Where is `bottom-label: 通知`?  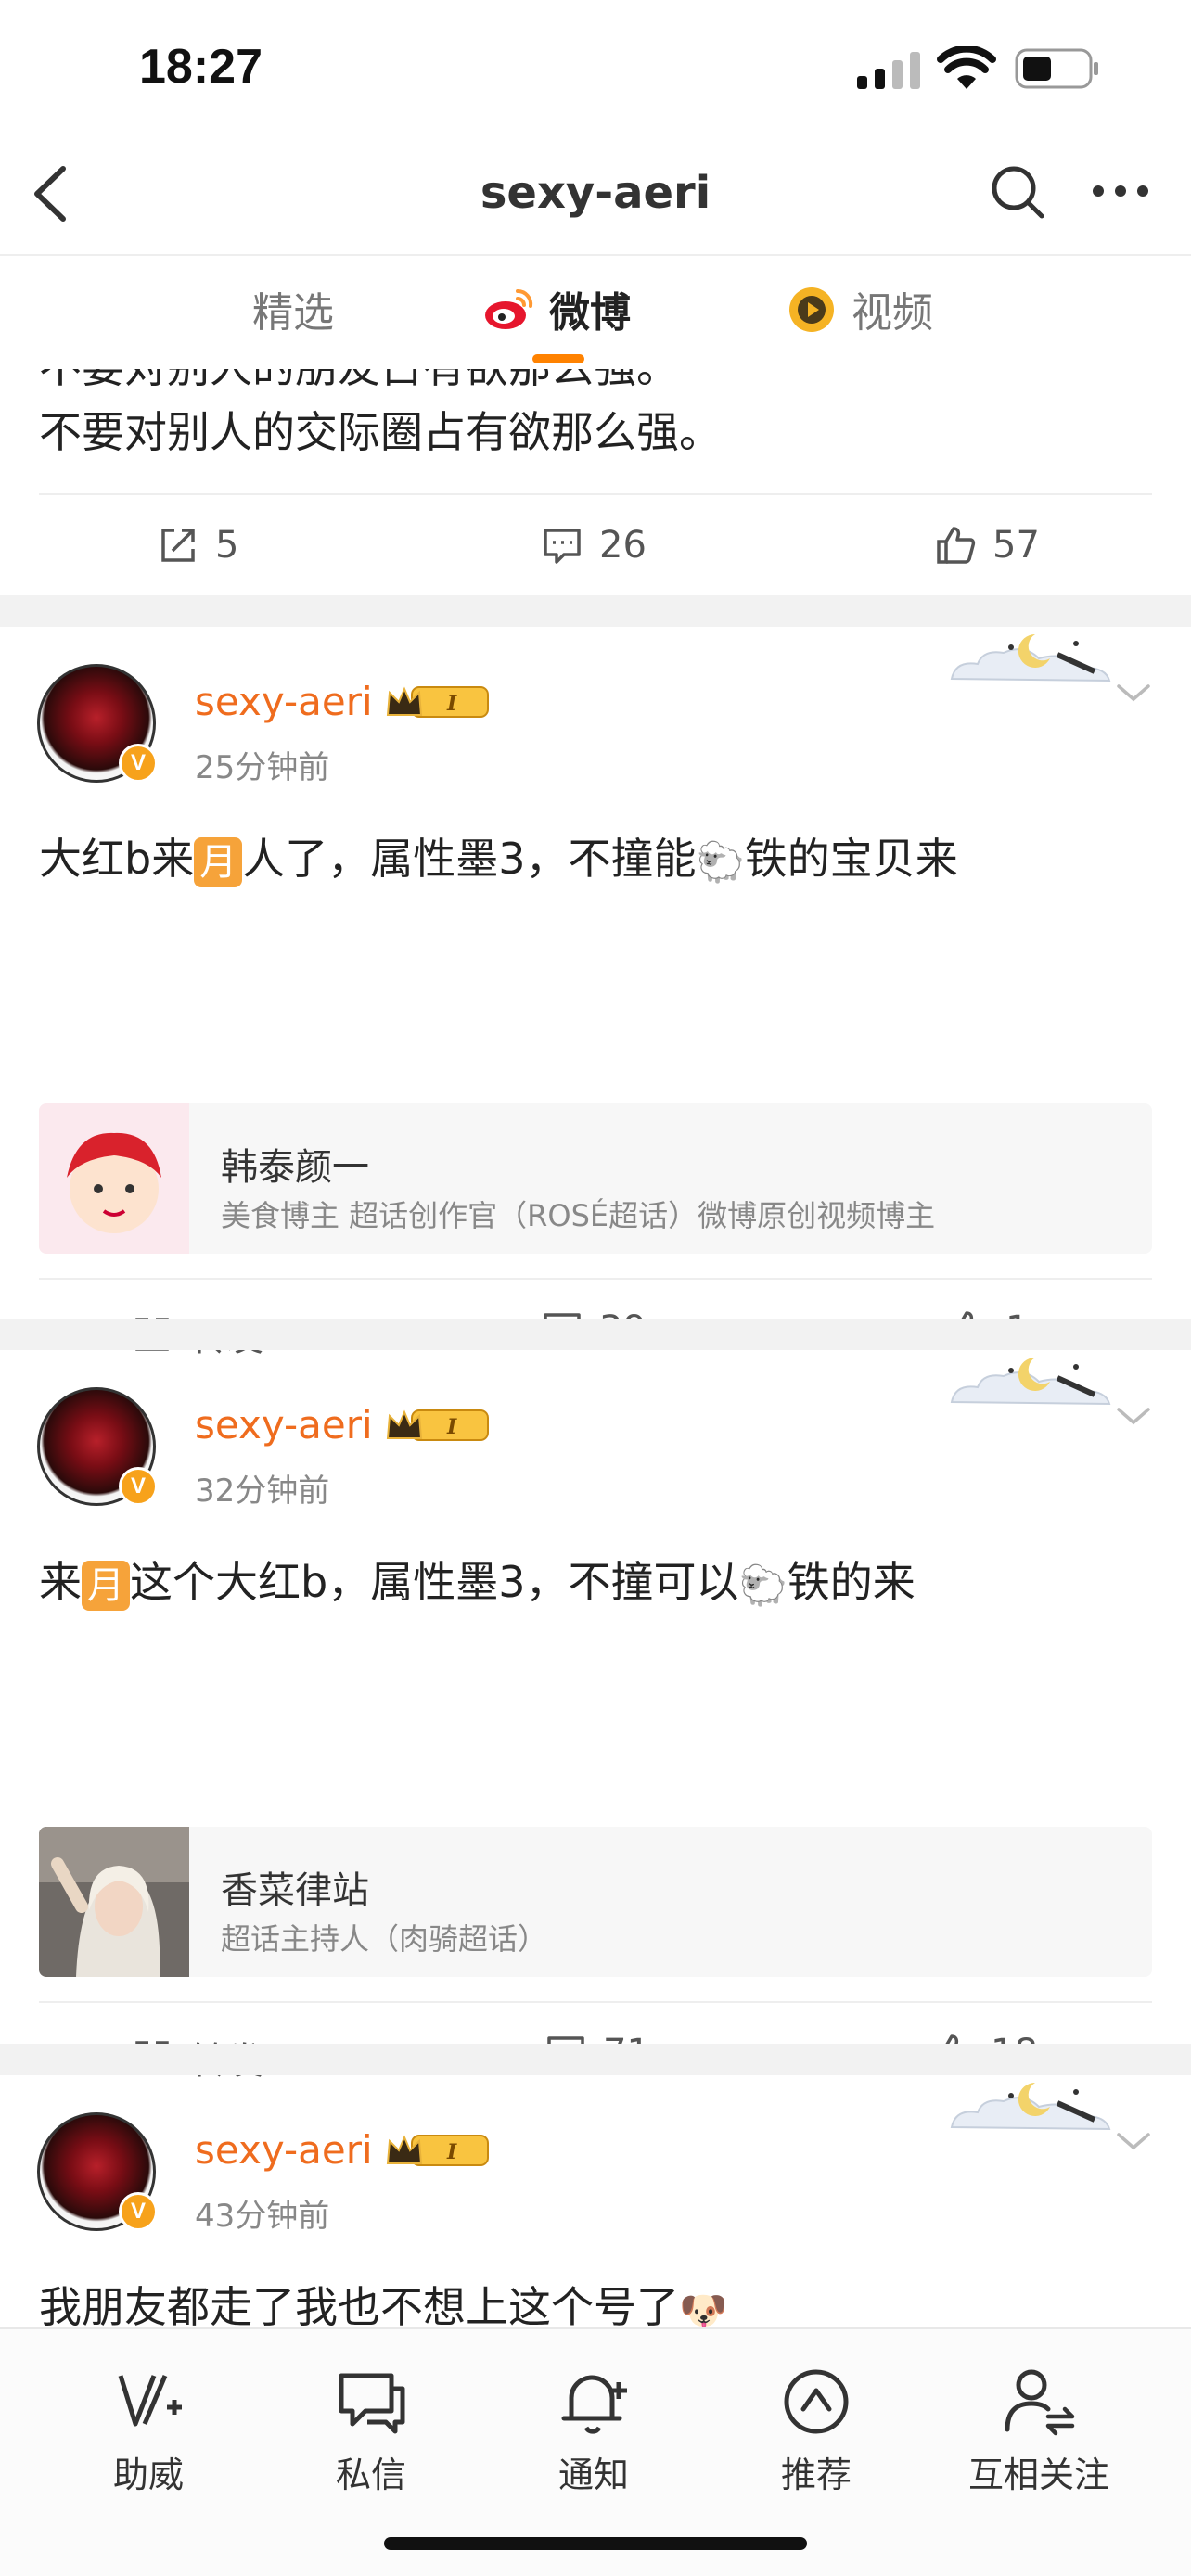
bottom-label: 通知 is located at coordinates (593, 2475).